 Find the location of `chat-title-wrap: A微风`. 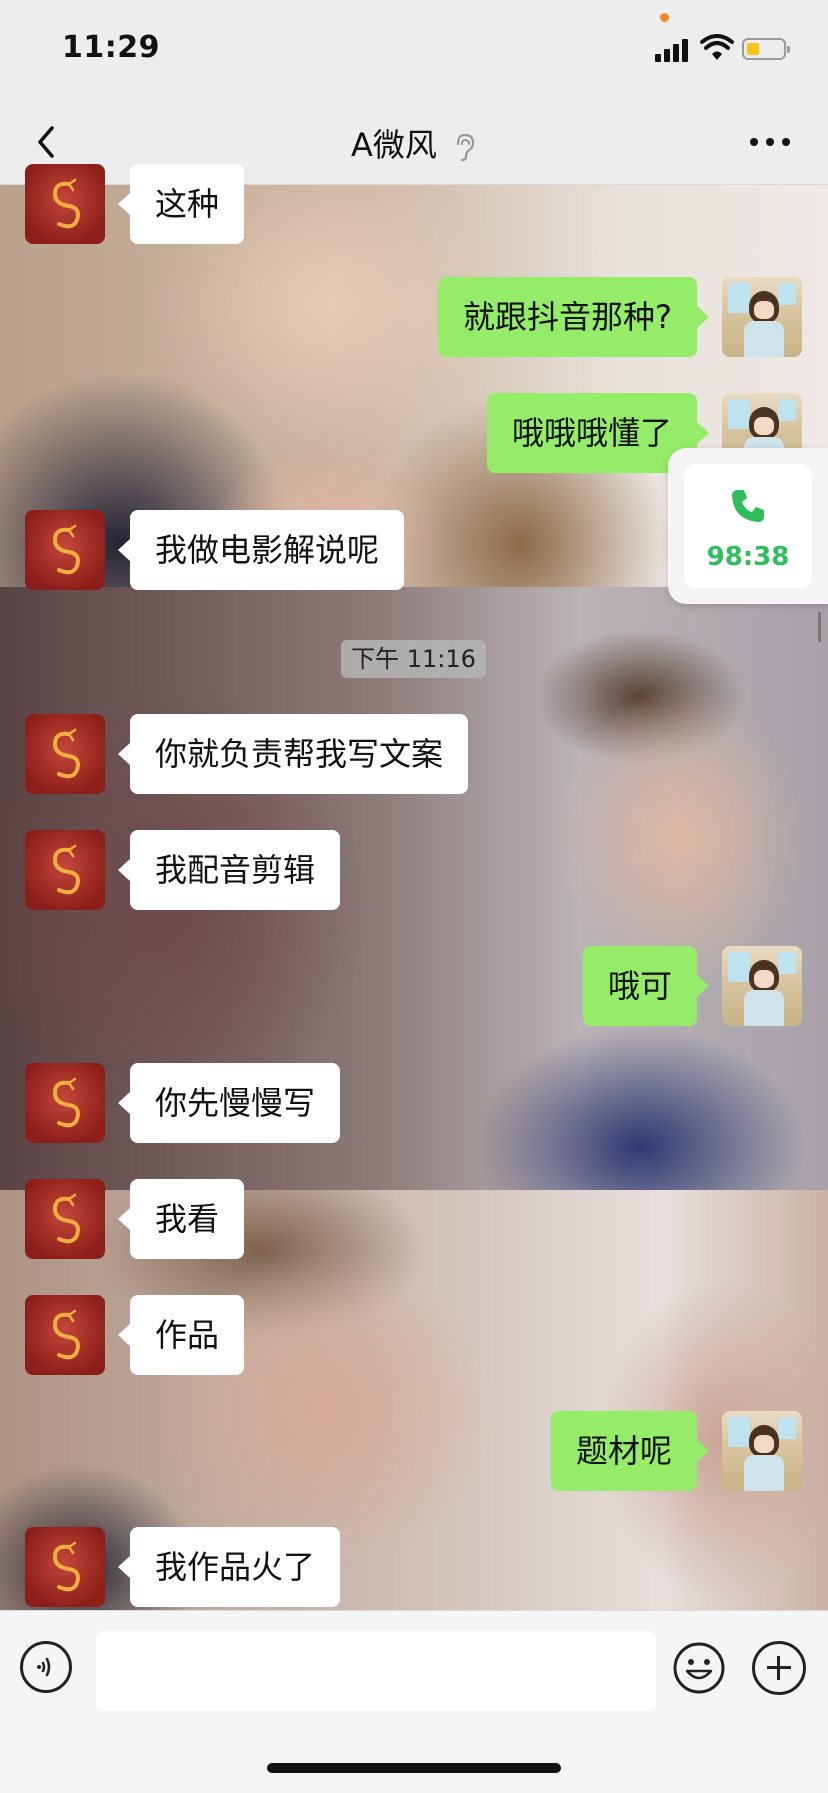

chat-title-wrap: A微风 is located at coordinates (414, 143).